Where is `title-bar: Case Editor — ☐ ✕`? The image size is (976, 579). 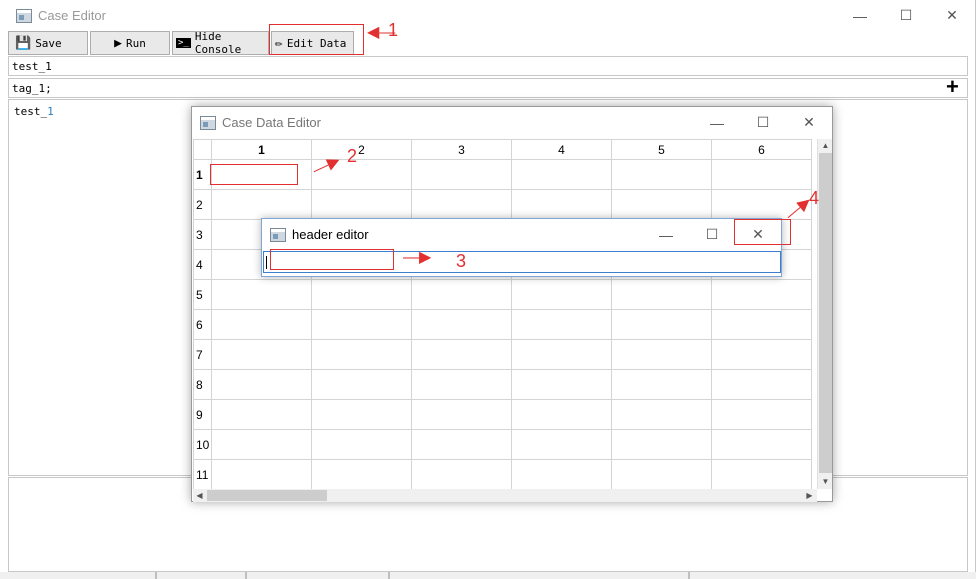
title-bar: Case Editor — ☐ ✕ is located at coordinates (487, 15).